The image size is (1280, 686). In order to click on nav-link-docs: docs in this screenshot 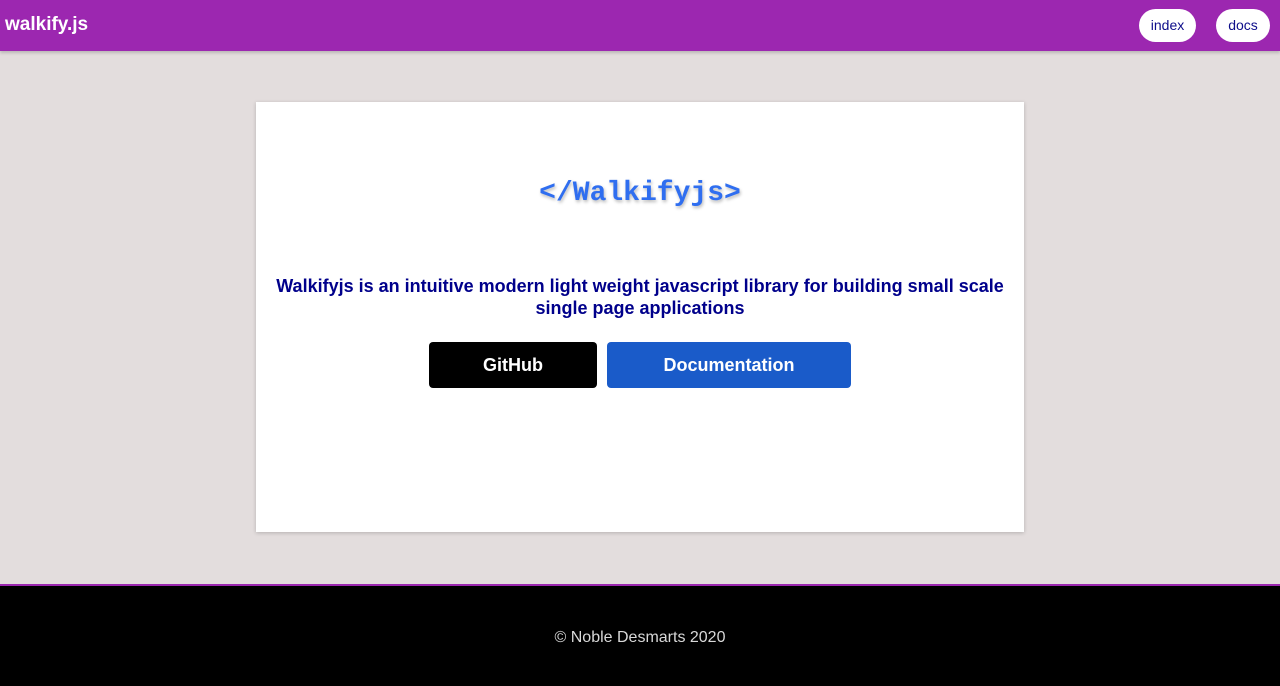, I will do `click(1243, 25)`.